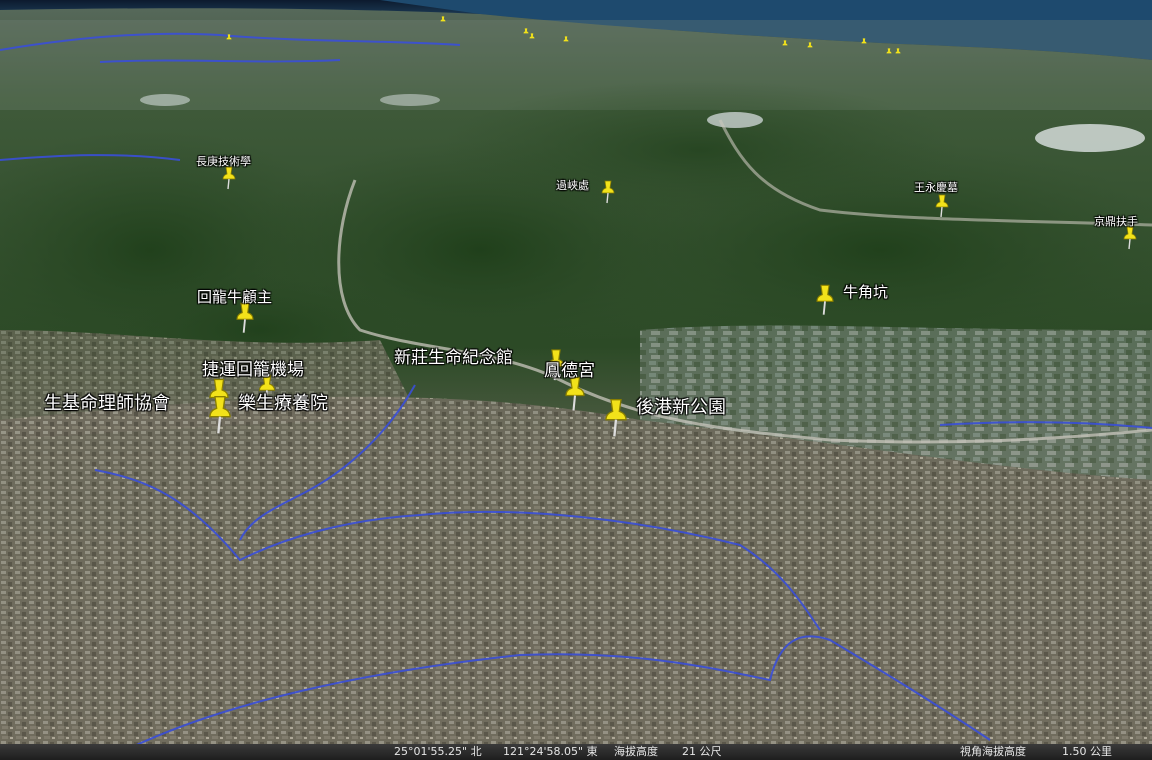 Image resolution: width=1152 pixels, height=760 pixels. What do you see at coordinates (438, 751) in the screenshot?
I see `latitude-readout: 25°01'55.25" 北` at bounding box center [438, 751].